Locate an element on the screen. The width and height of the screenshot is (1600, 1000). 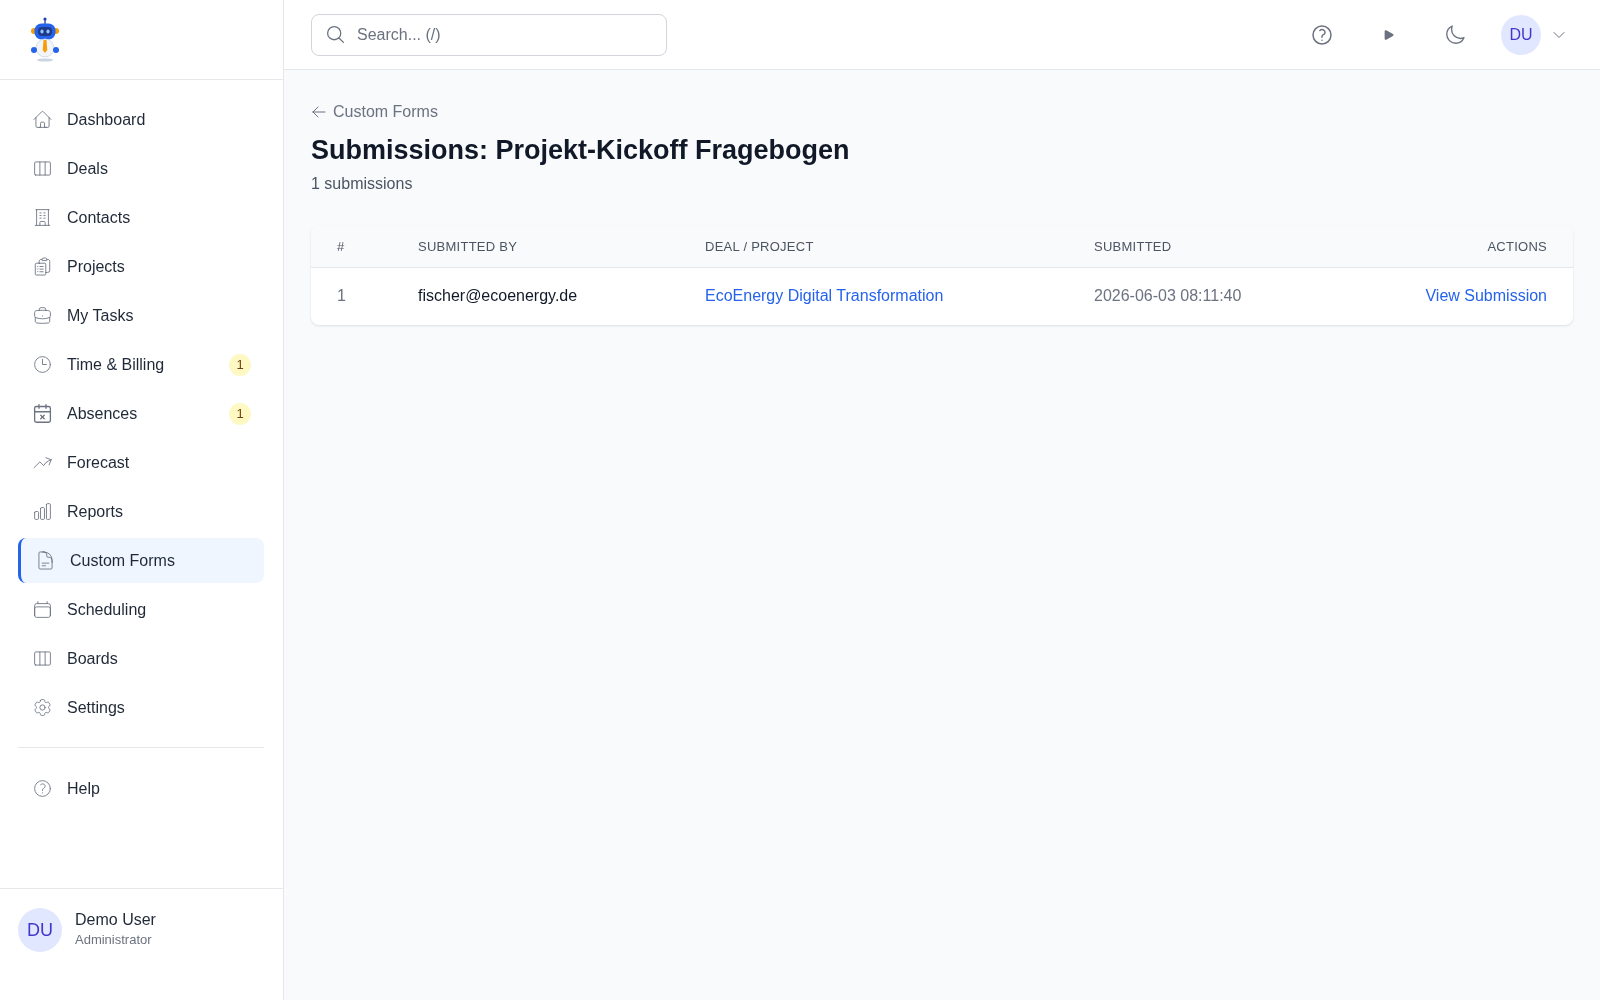
bar-chart-icon is located at coordinates (42, 511).